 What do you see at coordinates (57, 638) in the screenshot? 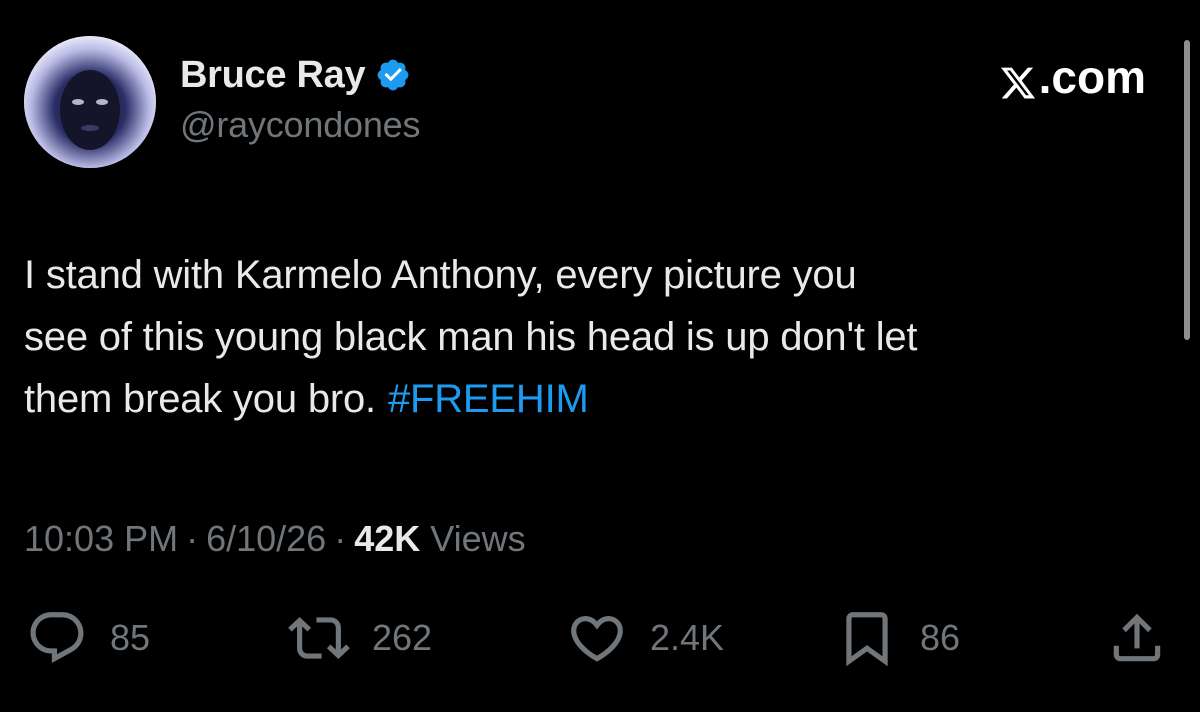
I see `reply-icon` at bounding box center [57, 638].